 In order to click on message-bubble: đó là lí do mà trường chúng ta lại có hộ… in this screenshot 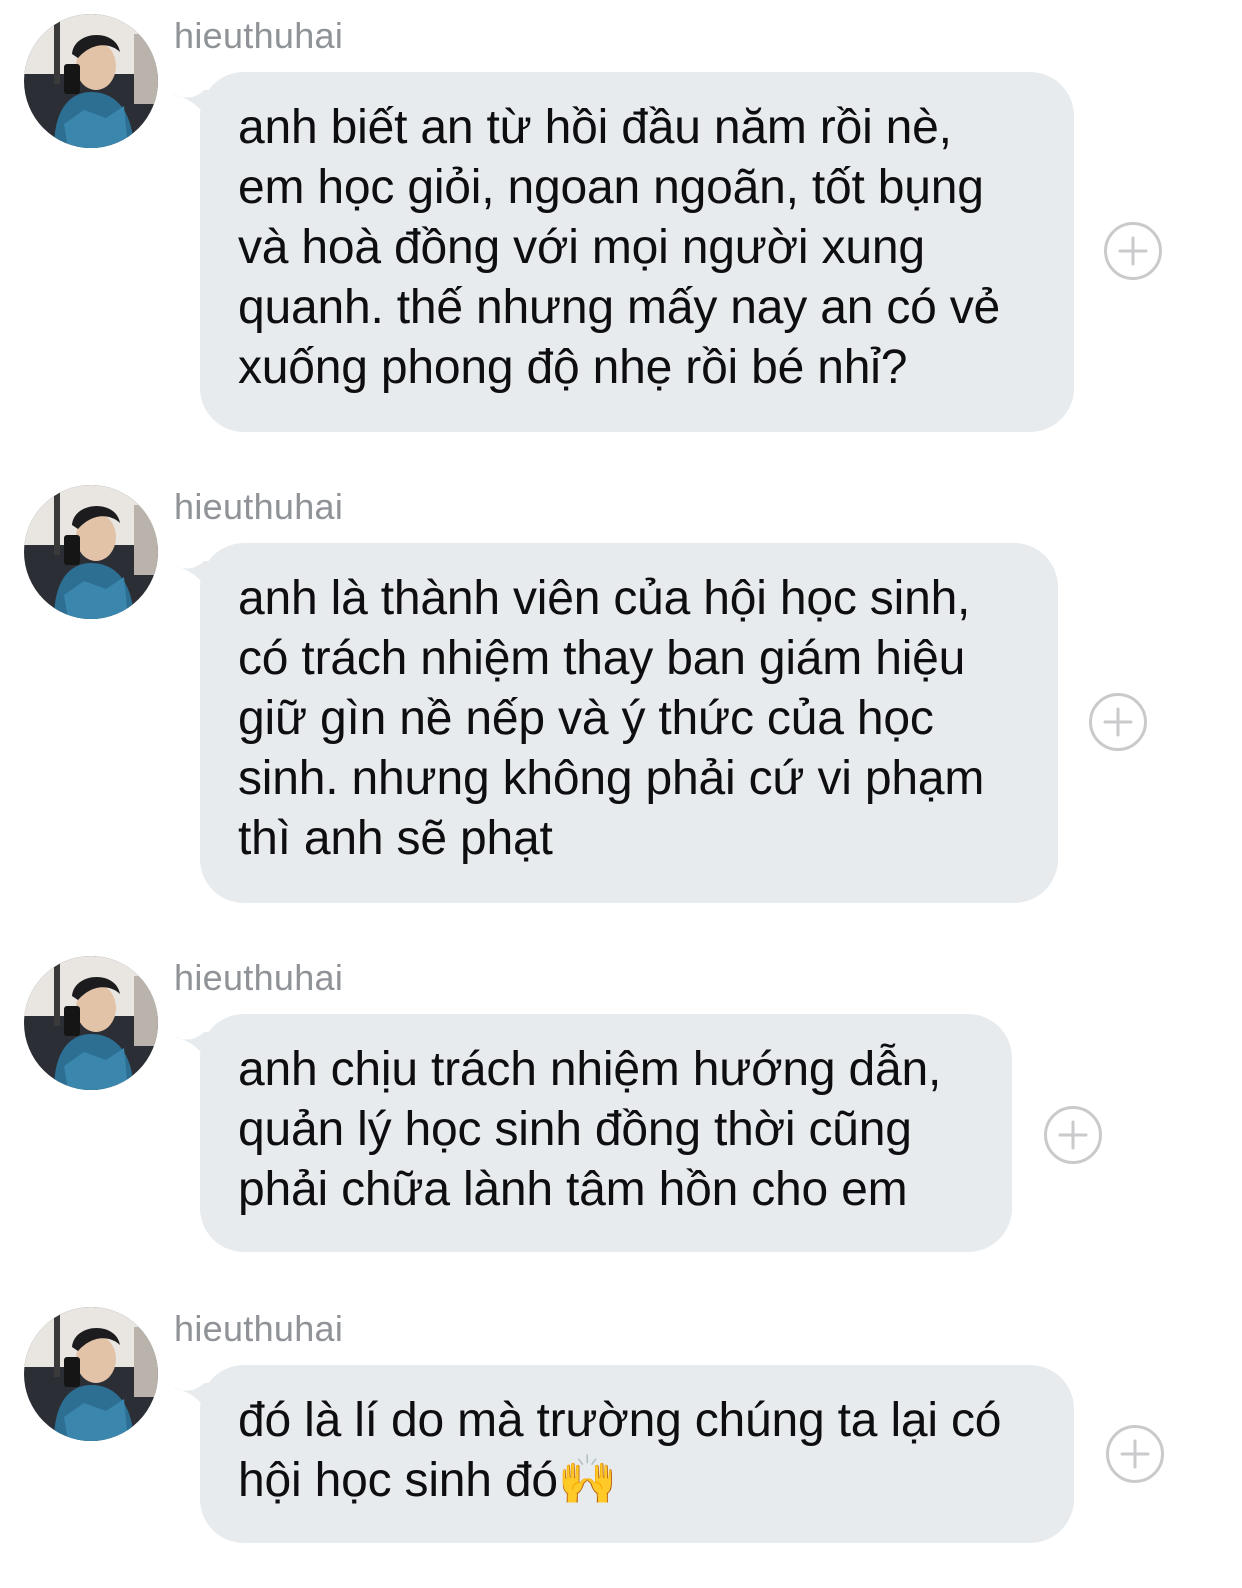, I will do `click(637, 1454)`.